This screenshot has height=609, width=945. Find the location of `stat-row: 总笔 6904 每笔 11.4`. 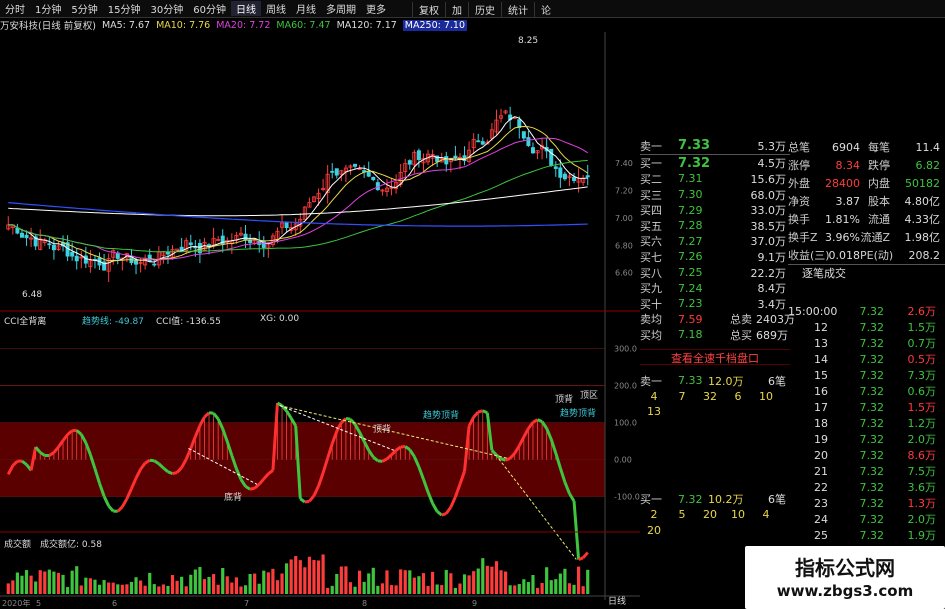

stat-row: 总笔 6904 每笔 11.4 is located at coordinates (866, 147).